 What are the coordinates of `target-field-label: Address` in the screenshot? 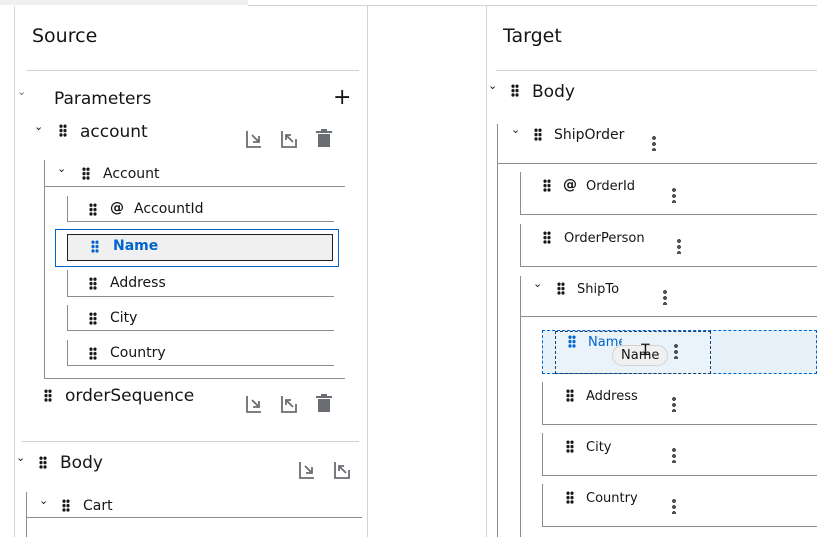 It's located at (612, 396).